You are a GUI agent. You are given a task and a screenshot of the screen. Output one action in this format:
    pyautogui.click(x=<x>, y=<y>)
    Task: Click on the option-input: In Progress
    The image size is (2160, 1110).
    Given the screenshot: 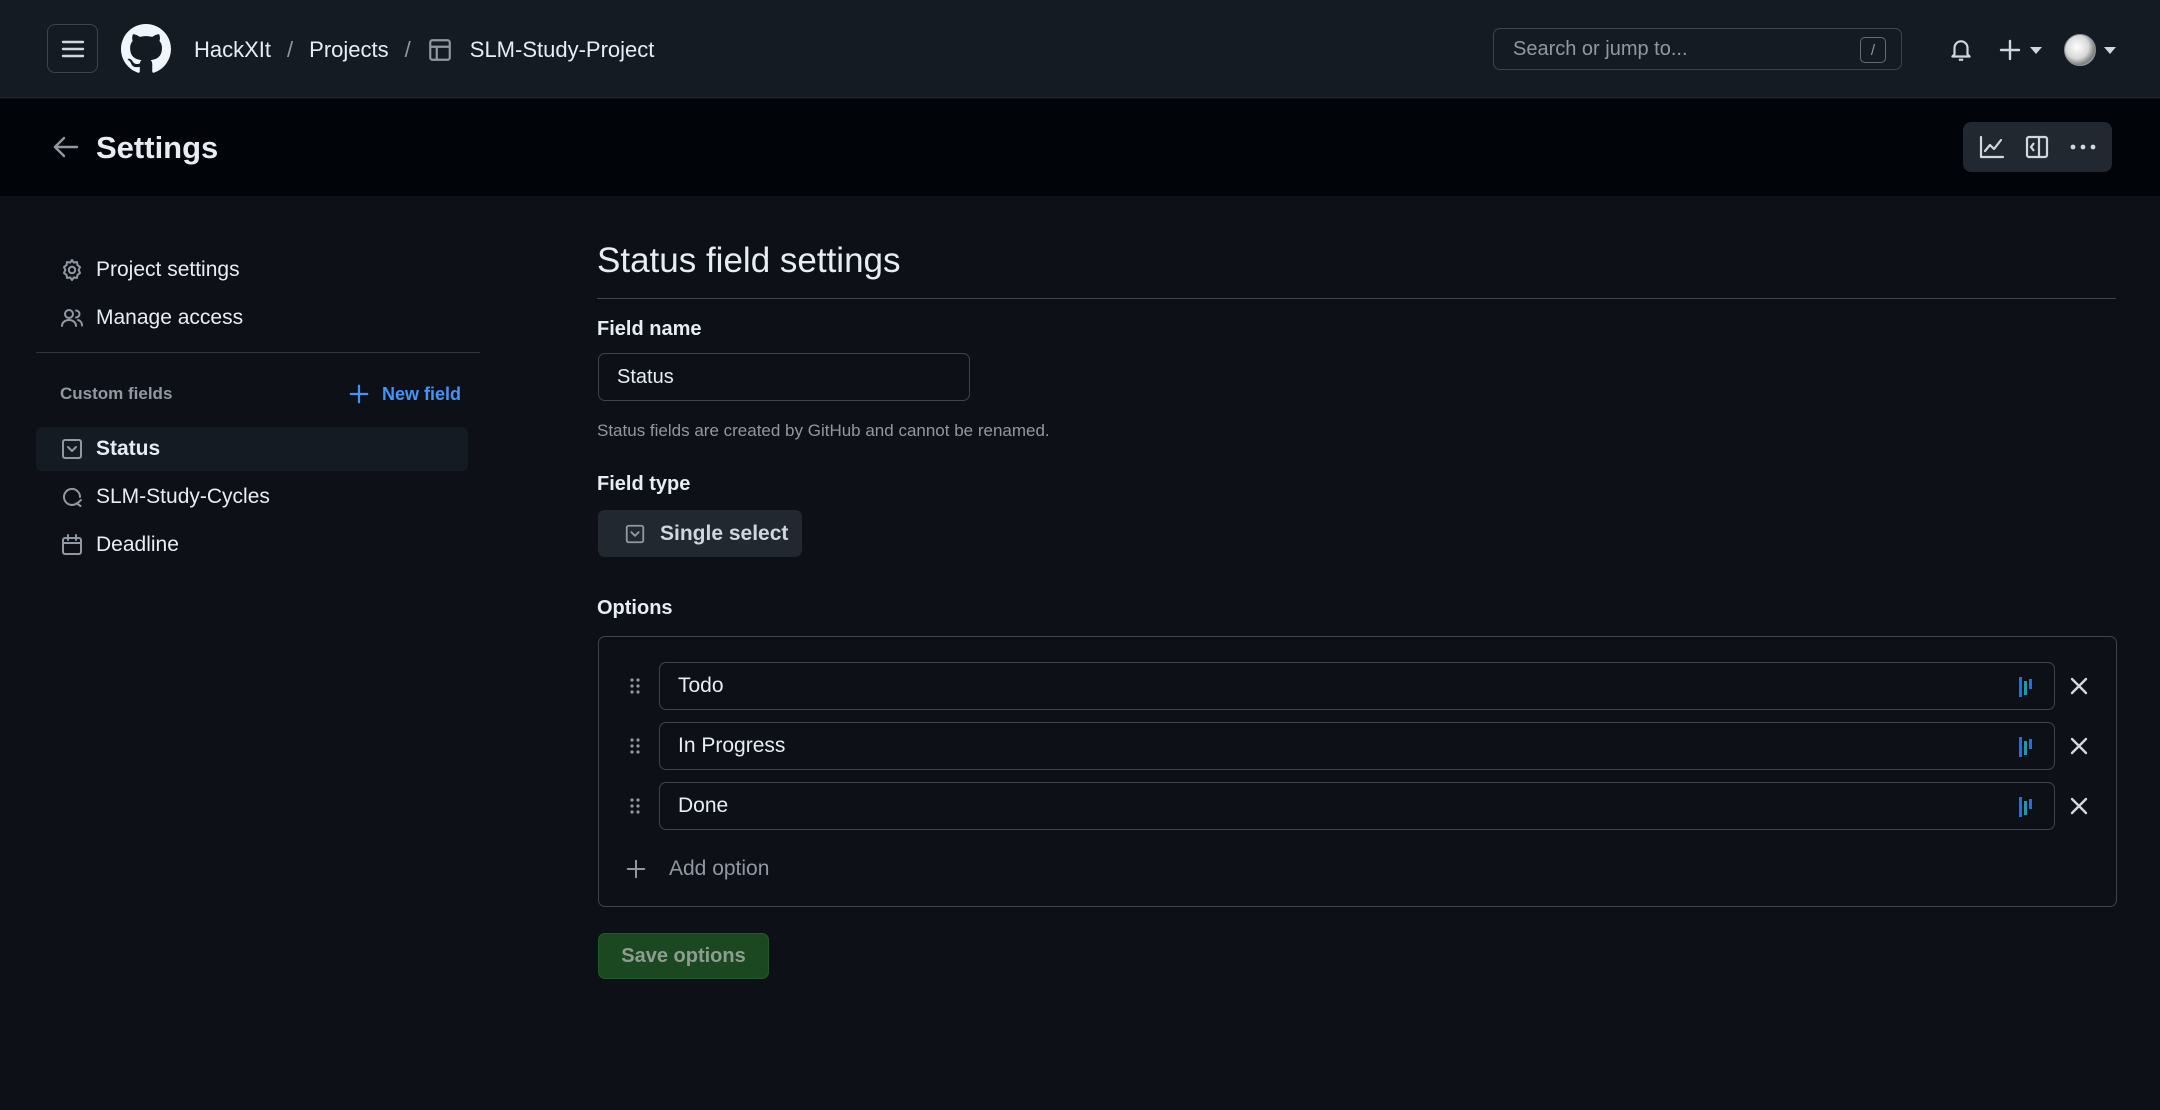 What is the action you would take?
    pyautogui.click(x=1357, y=746)
    